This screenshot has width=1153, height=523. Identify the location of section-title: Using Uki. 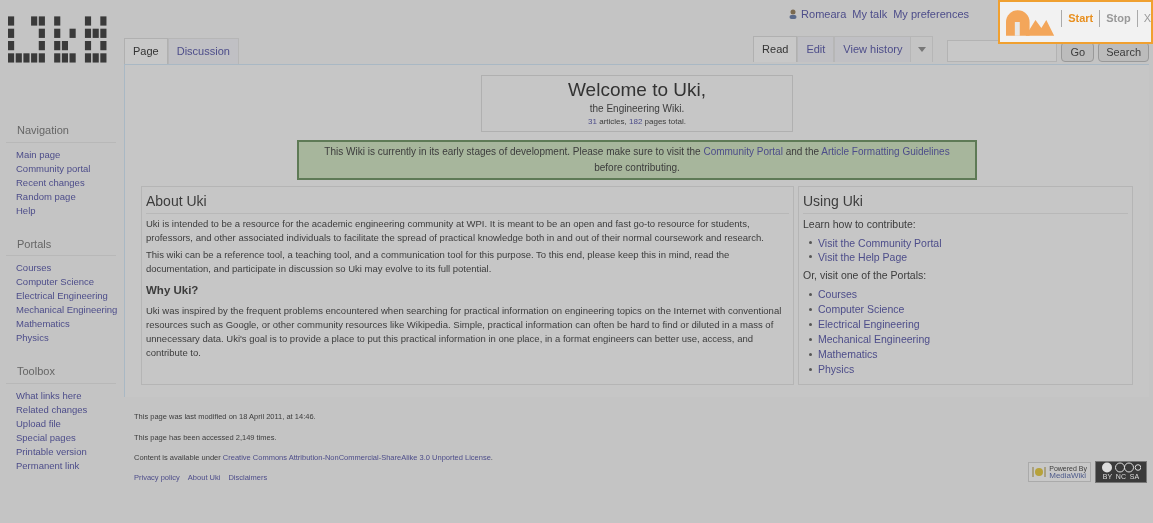
(965, 202).